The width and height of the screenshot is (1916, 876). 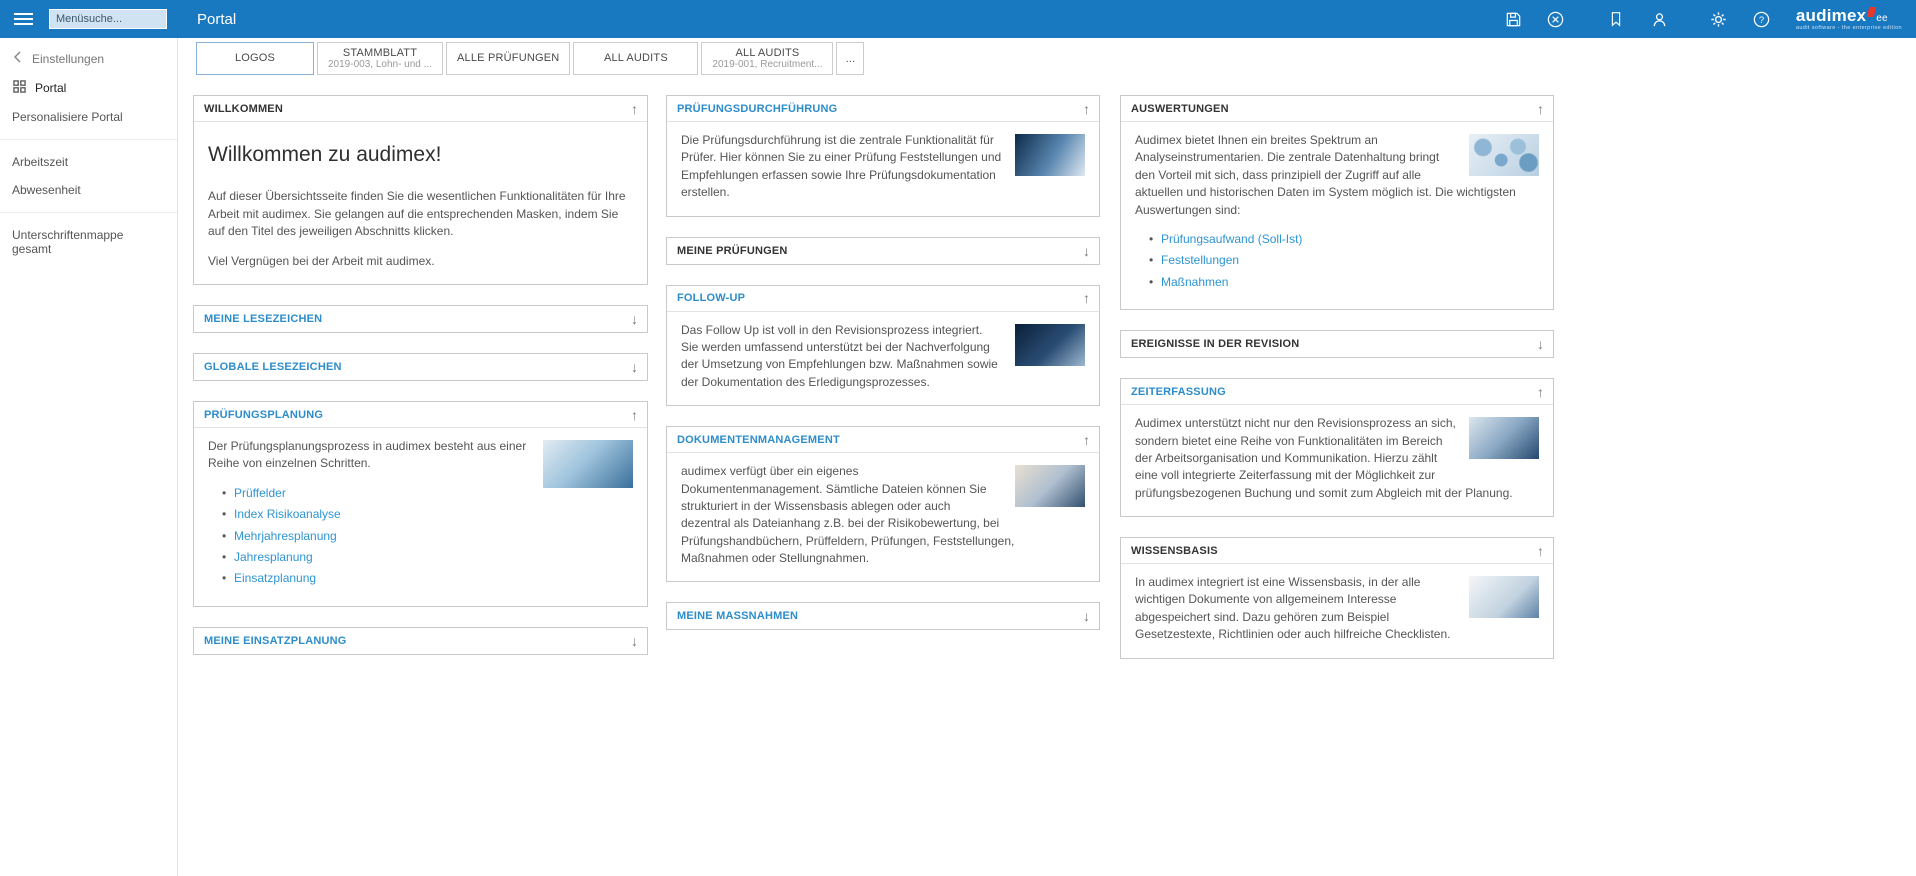 I want to click on panel-title: EREIGNISSE IN DER REVISION, so click(x=1215, y=344).